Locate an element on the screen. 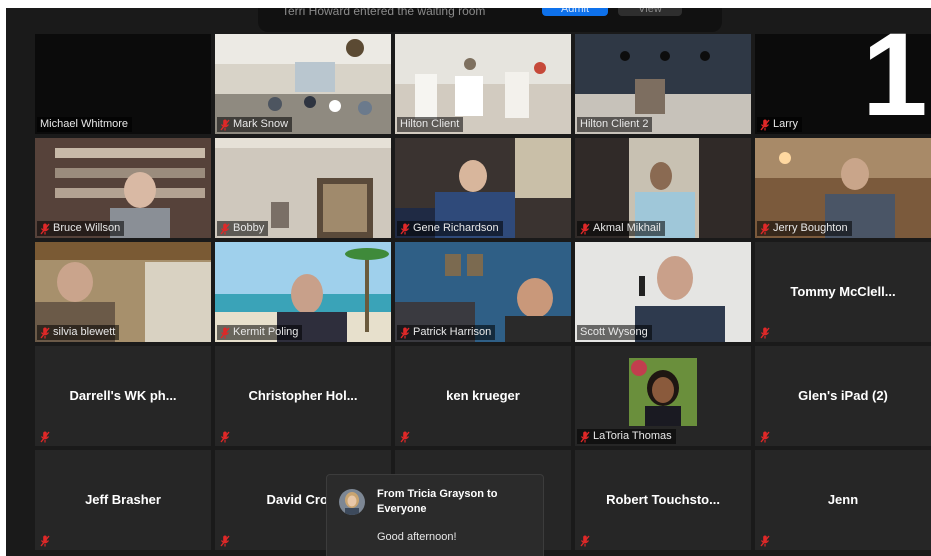 The height and width of the screenshot is (556, 931). participant-tile: Jeff Brasher is located at coordinates (123, 500).